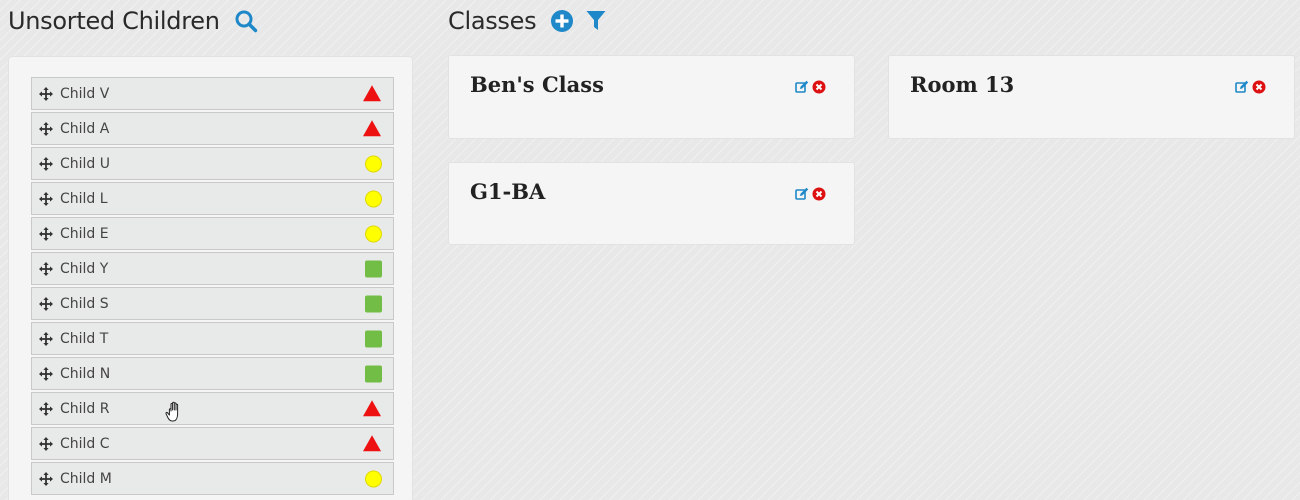  What do you see at coordinates (492, 21) in the screenshot?
I see `classes-title: Classes` at bounding box center [492, 21].